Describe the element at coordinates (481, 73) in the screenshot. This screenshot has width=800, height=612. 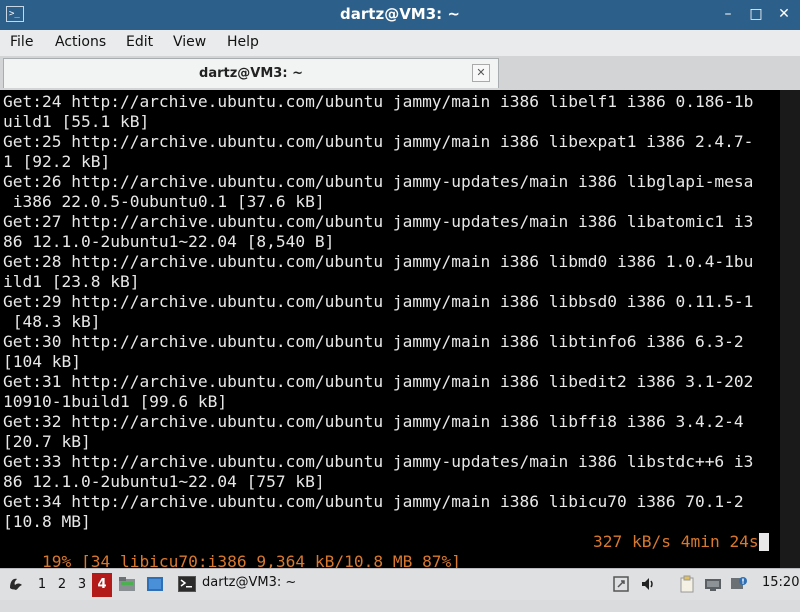
I see `tab-close-button: ✕` at that location.